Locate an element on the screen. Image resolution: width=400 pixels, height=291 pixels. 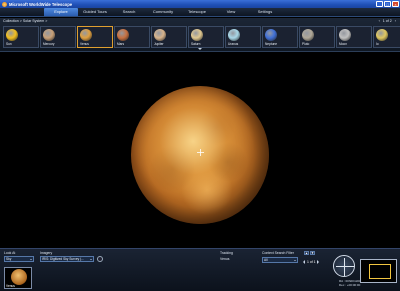
thumbnail-saturn: Saturn is located at coordinates (206, 37).